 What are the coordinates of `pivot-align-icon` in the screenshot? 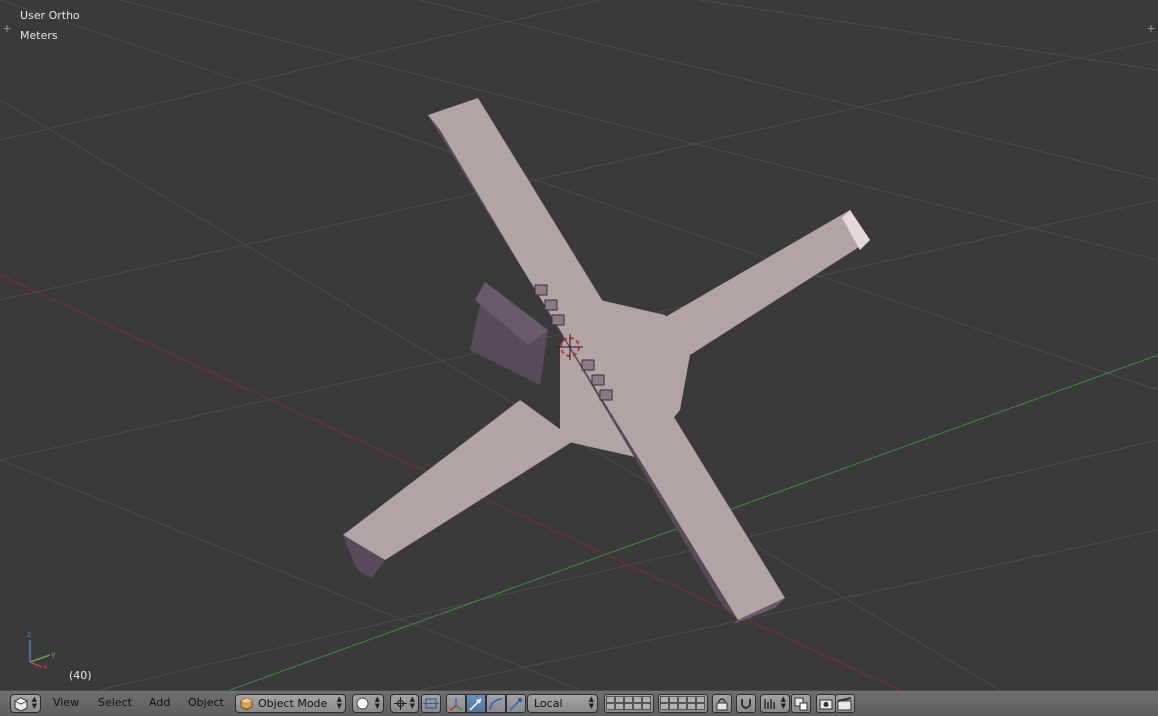 It's located at (431, 703).